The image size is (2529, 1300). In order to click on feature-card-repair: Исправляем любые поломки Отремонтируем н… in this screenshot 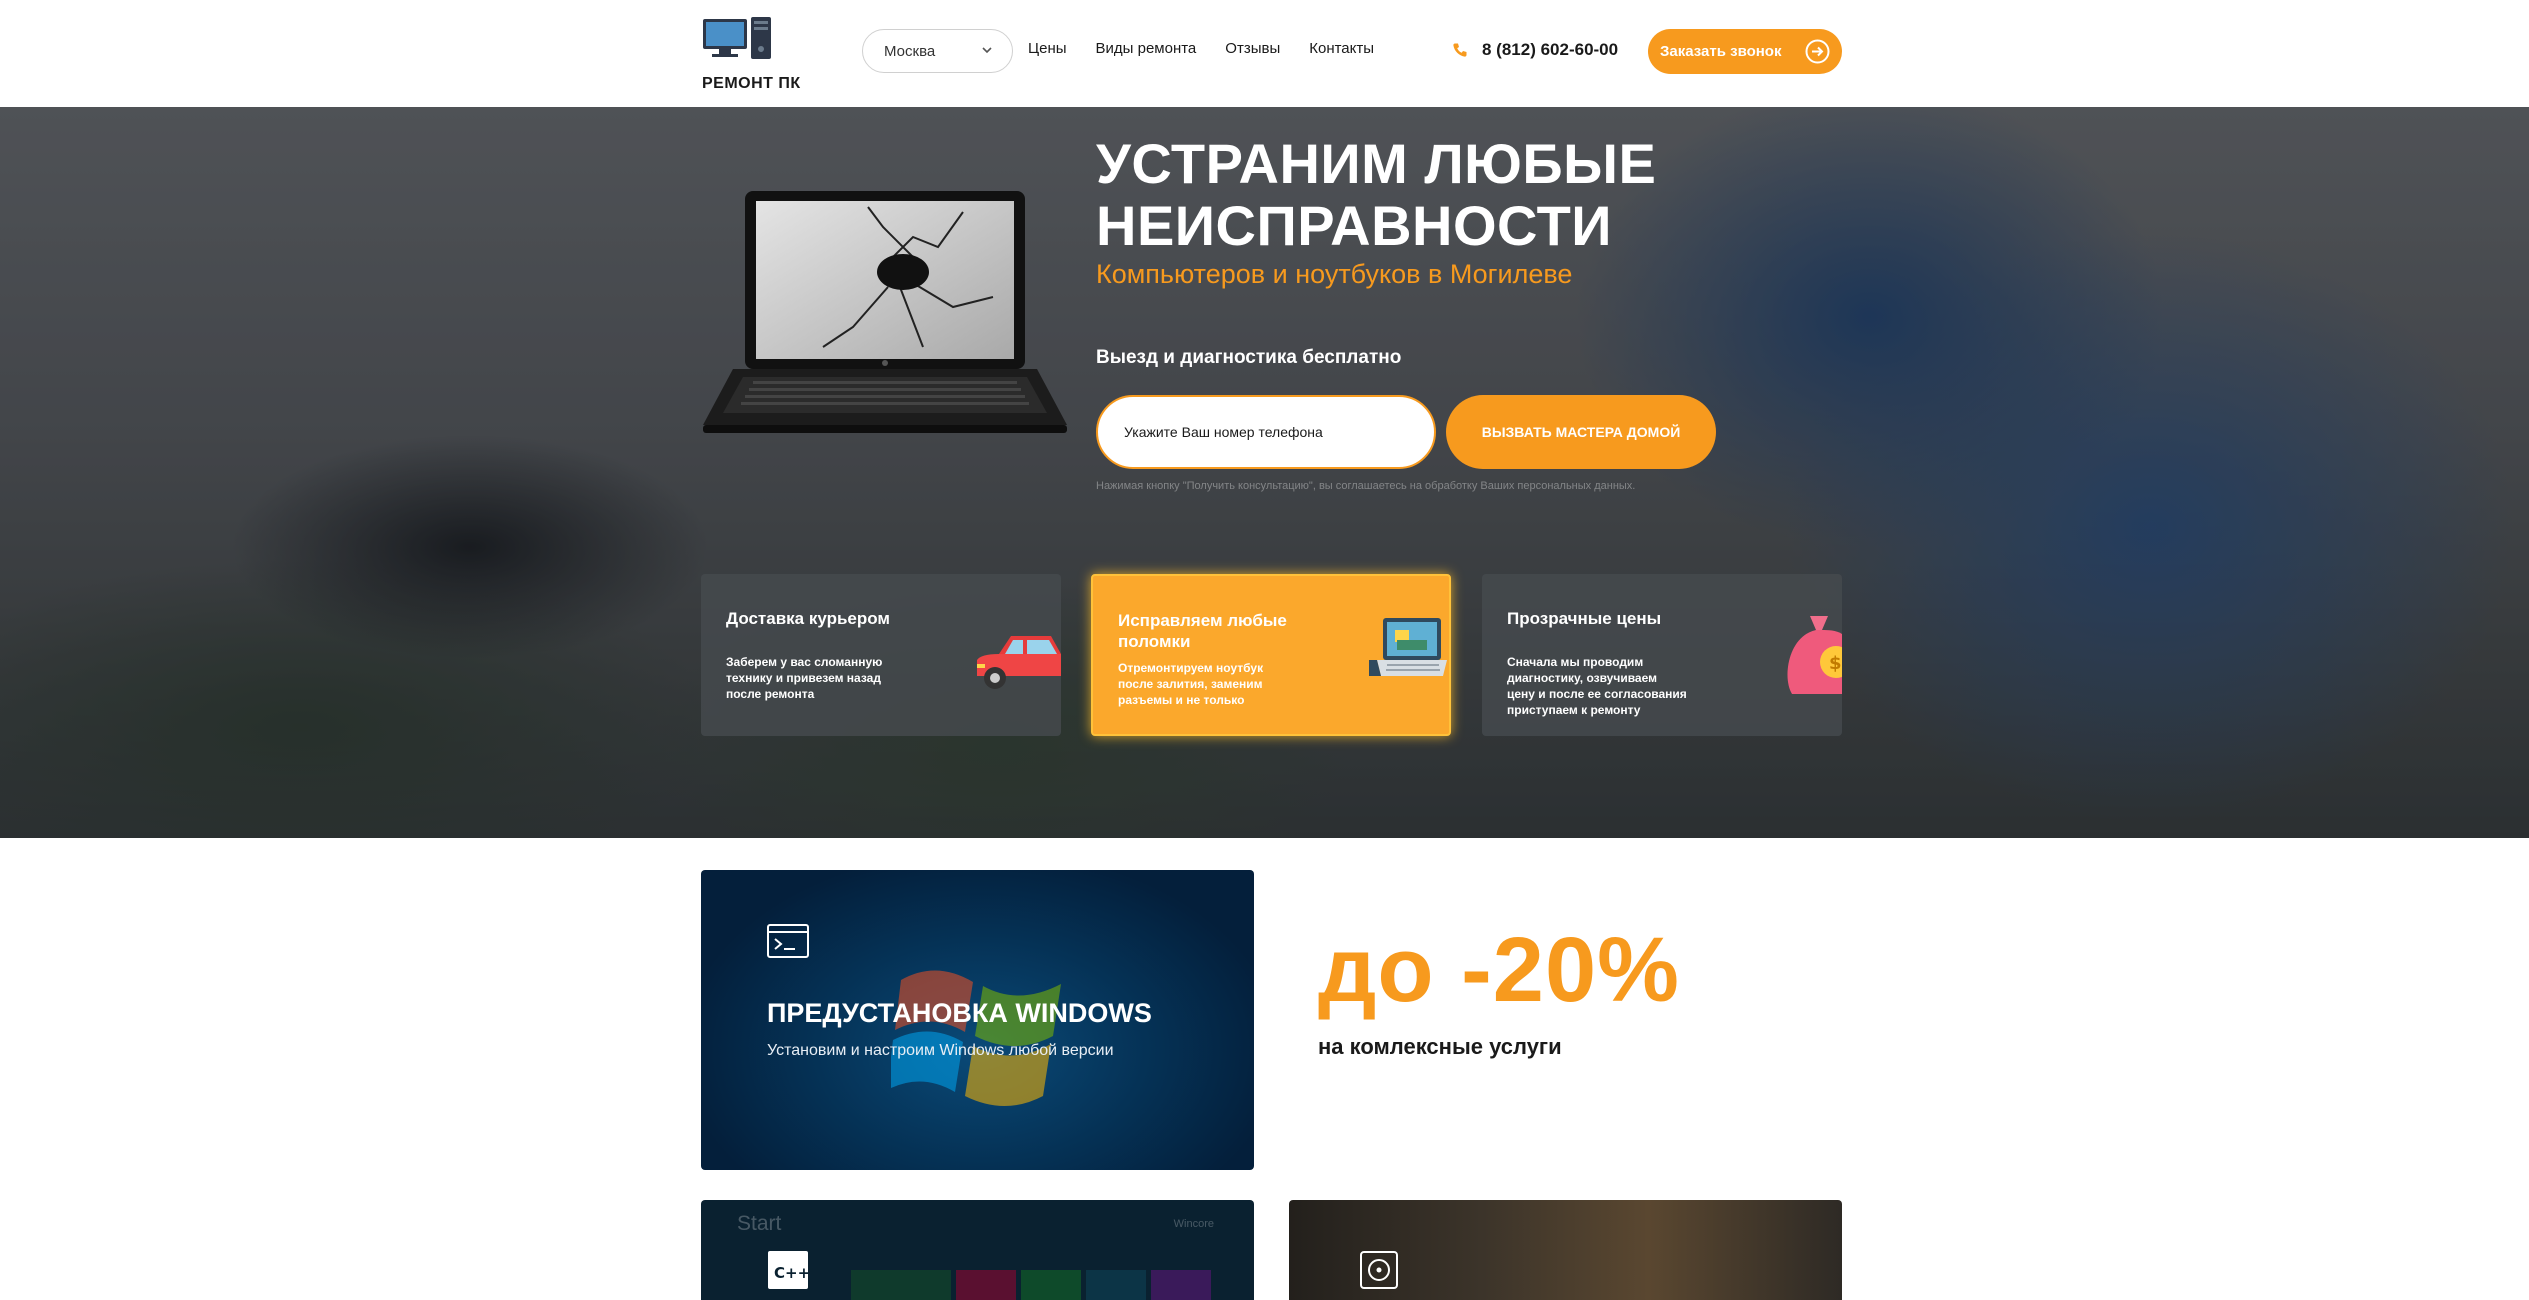, I will do `click(1271, 655)`.